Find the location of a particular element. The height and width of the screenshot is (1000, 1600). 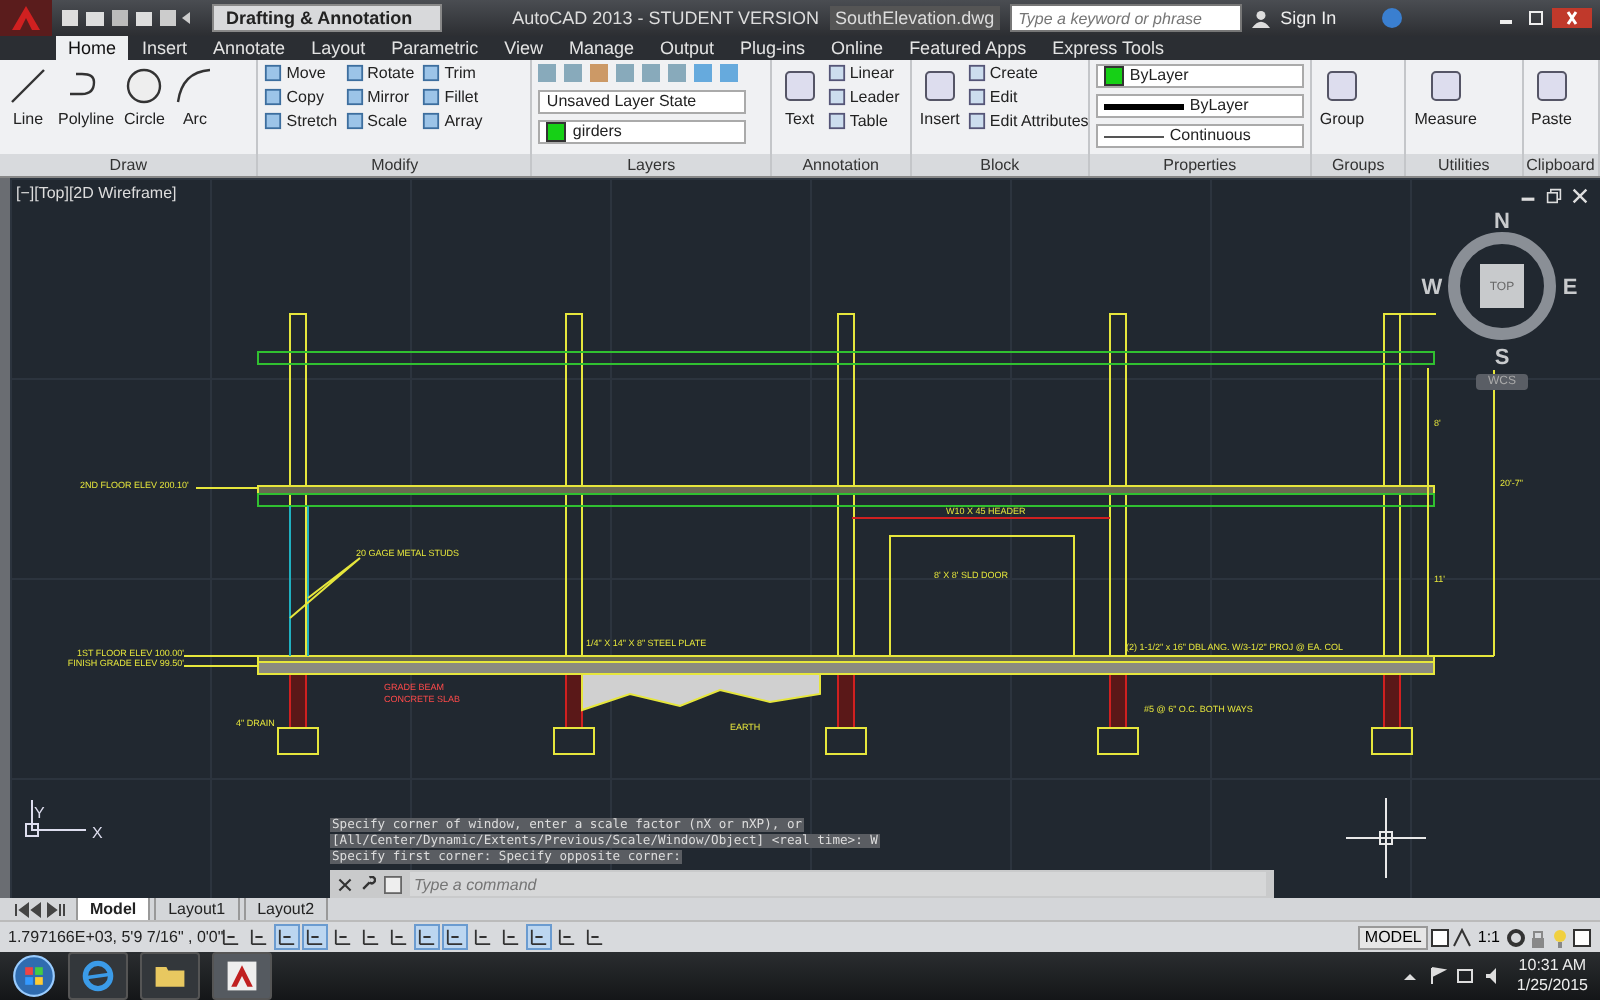

color-dropdown: ByLayer is located at coordinates (1199, 76).